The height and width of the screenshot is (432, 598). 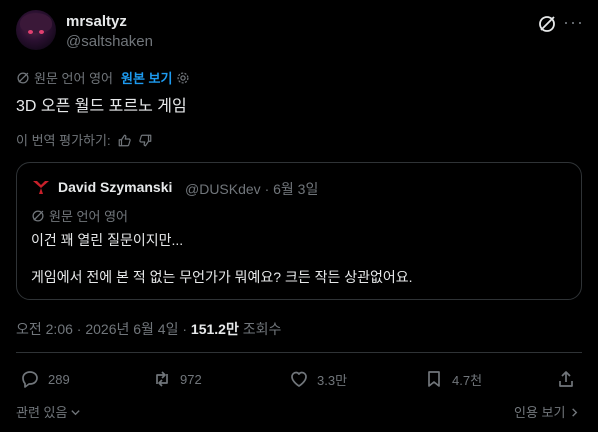 I want to click on quoted-translation-label: 원문 언어 영어, so click(x=88, y=216).